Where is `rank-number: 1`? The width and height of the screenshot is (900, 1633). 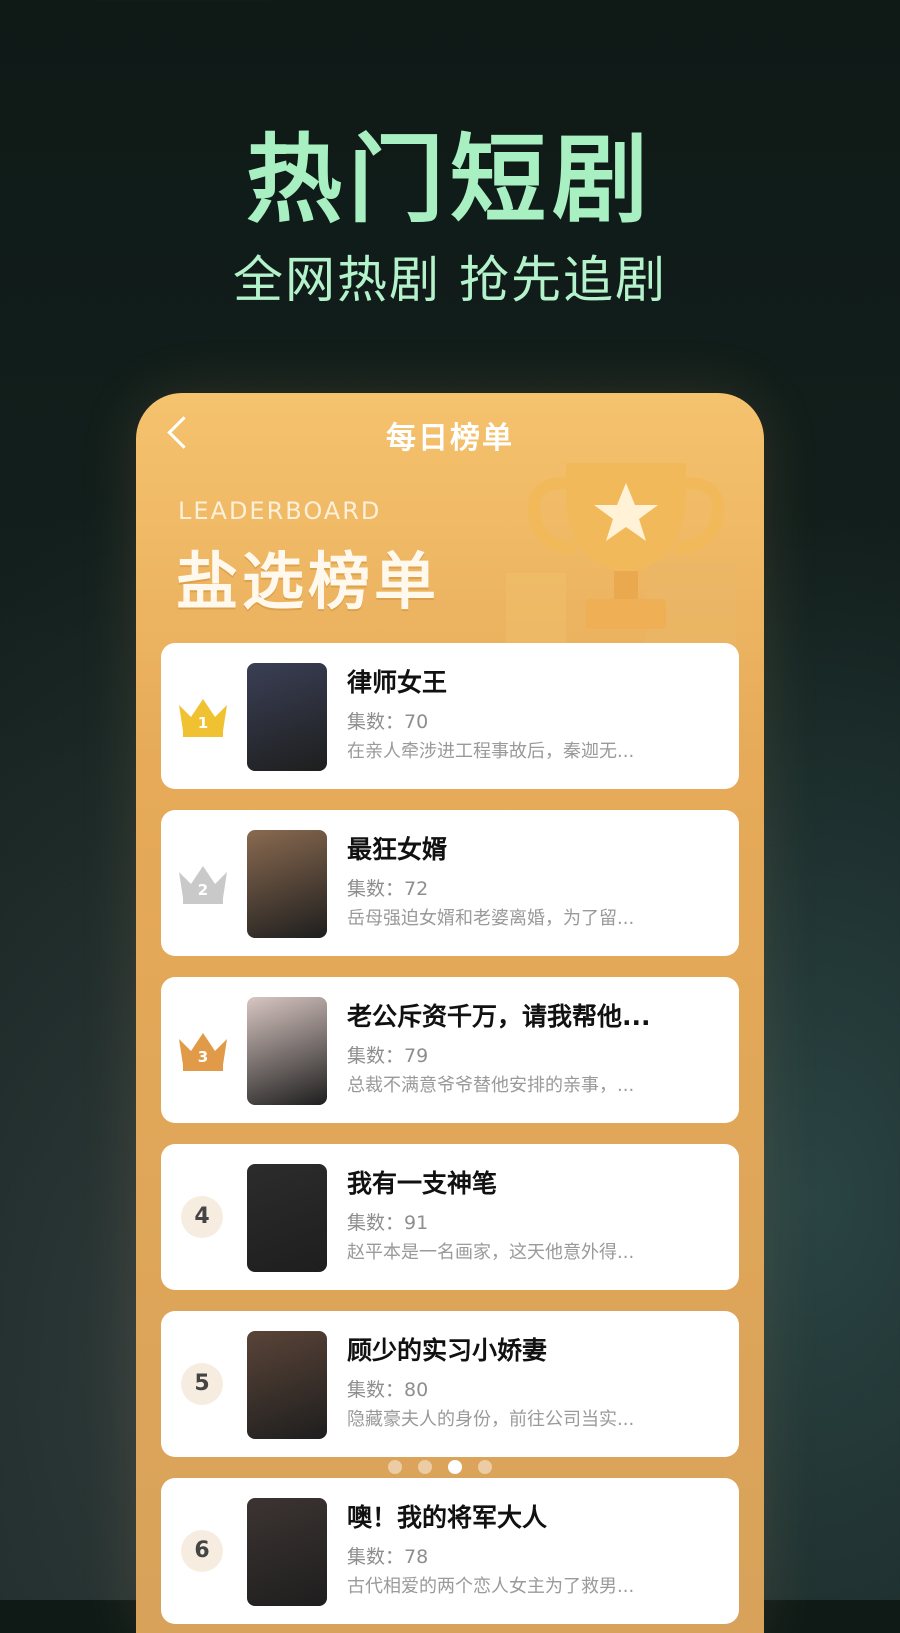
rank-number: 1 is located at coordinates (203, 723).